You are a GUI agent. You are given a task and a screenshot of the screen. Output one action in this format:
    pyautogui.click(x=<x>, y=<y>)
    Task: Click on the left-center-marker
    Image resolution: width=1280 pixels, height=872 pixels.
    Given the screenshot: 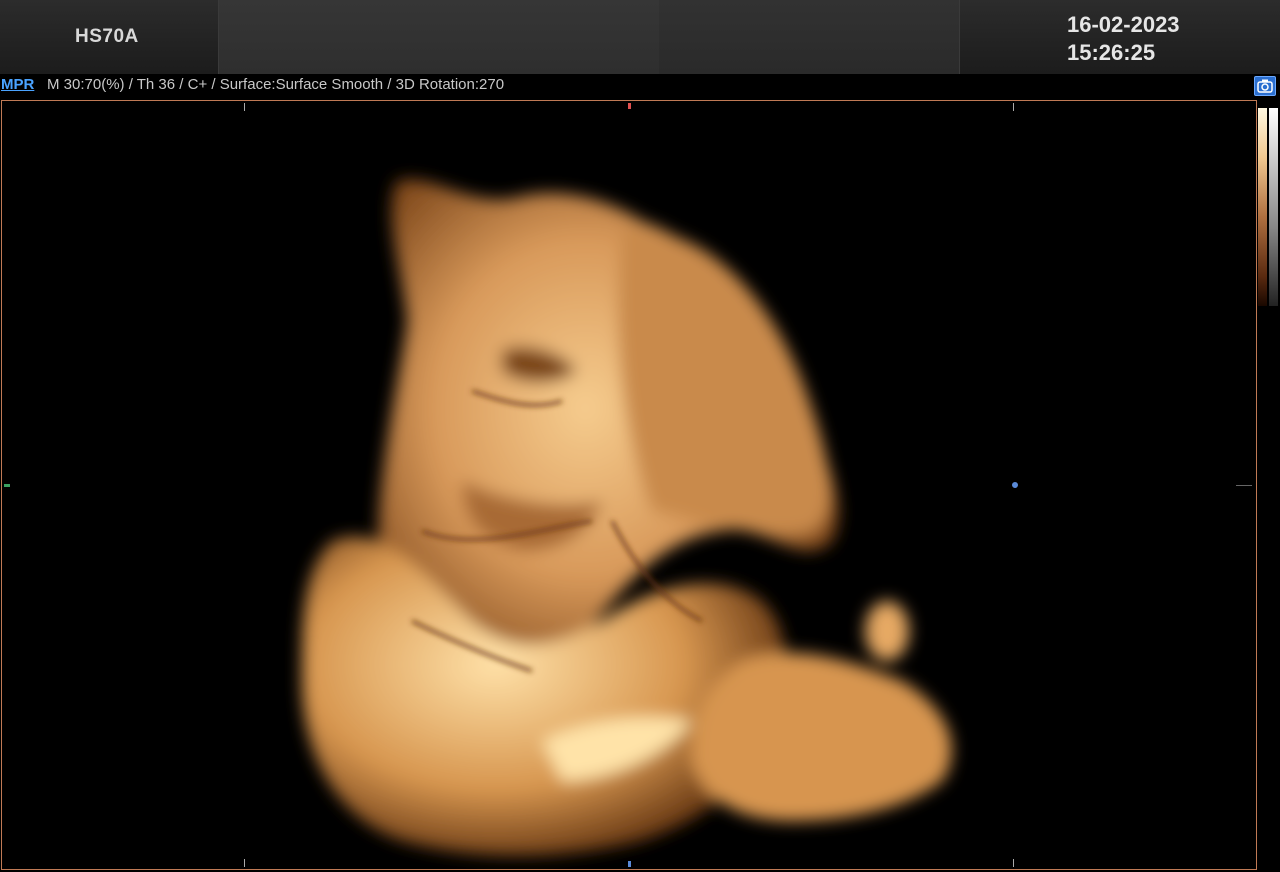 What is the action you would take?
    pyautogui.click(x=7, y=485)
    